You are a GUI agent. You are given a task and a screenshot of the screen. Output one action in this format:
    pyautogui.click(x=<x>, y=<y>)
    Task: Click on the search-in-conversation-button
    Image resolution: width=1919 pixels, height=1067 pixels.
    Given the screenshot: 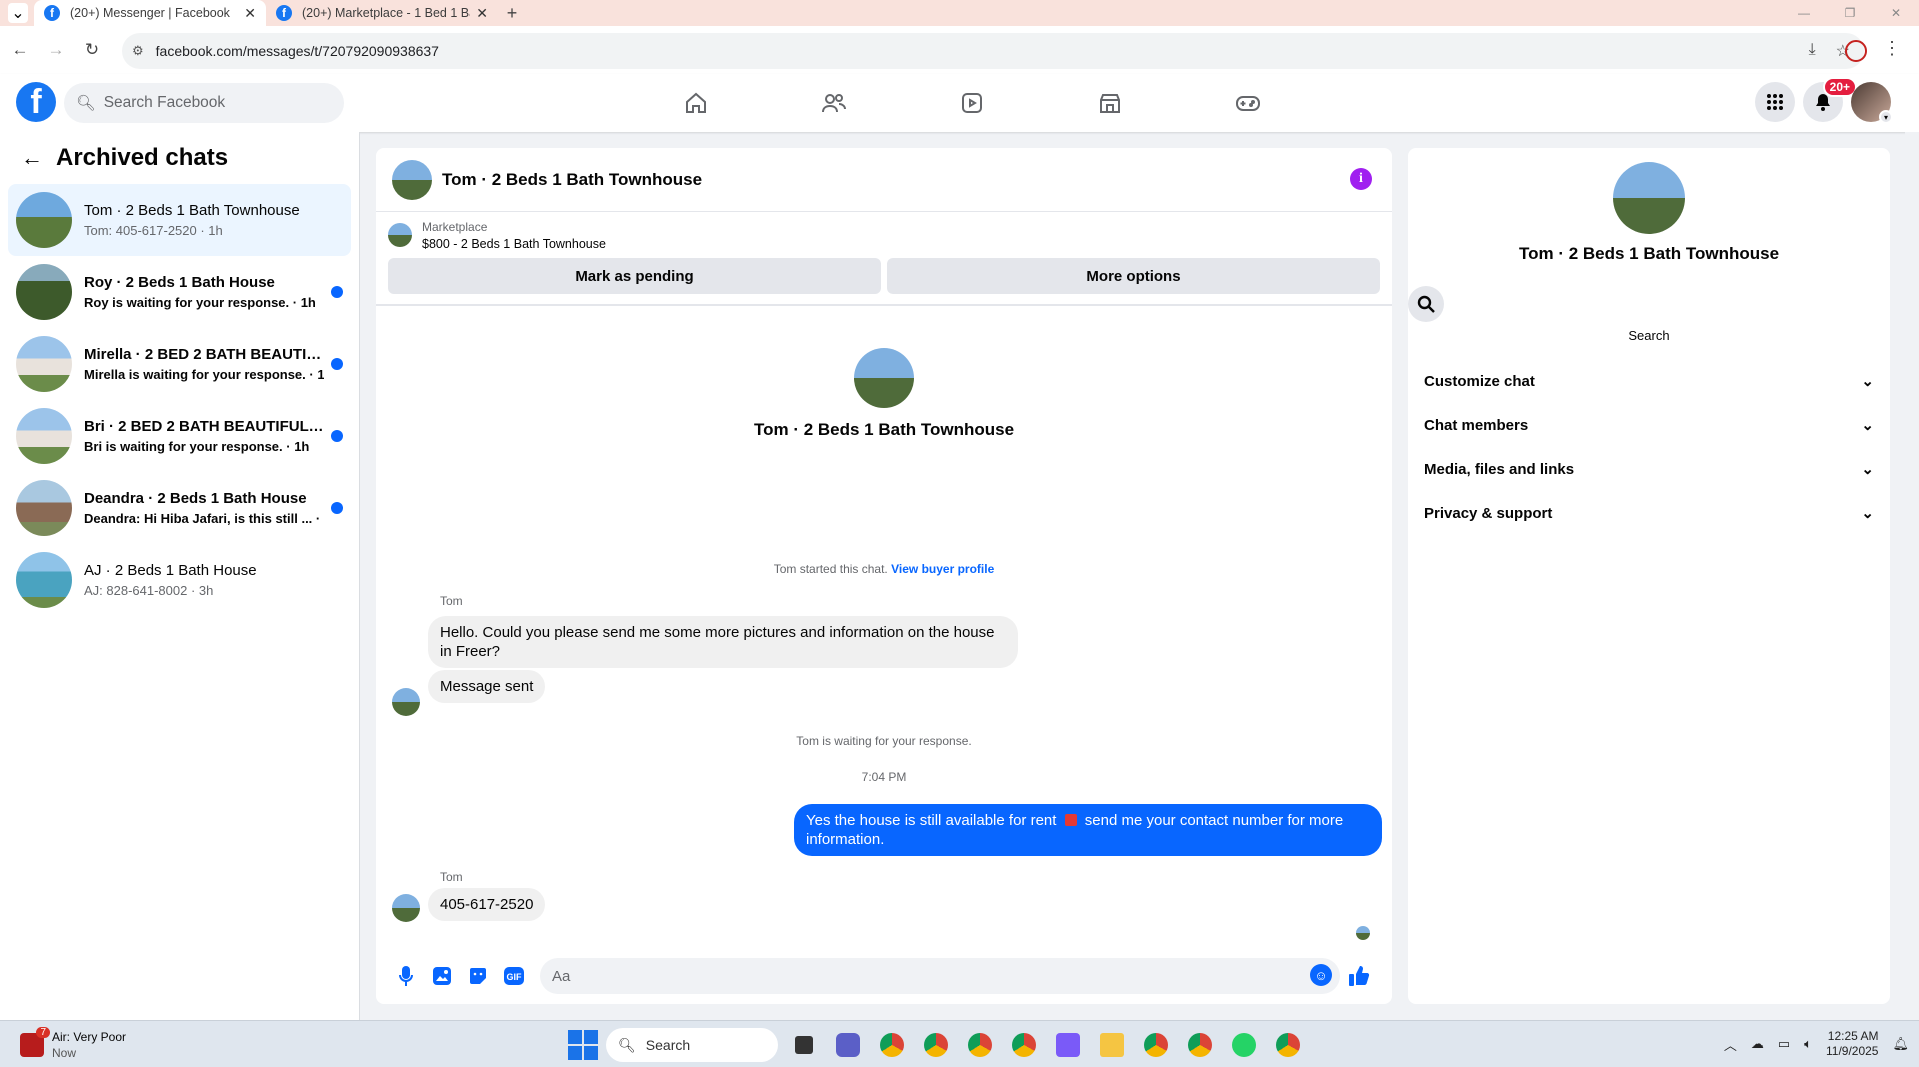 What is the action you would take?
    pyautogui.click(x=1426, y=304)
    